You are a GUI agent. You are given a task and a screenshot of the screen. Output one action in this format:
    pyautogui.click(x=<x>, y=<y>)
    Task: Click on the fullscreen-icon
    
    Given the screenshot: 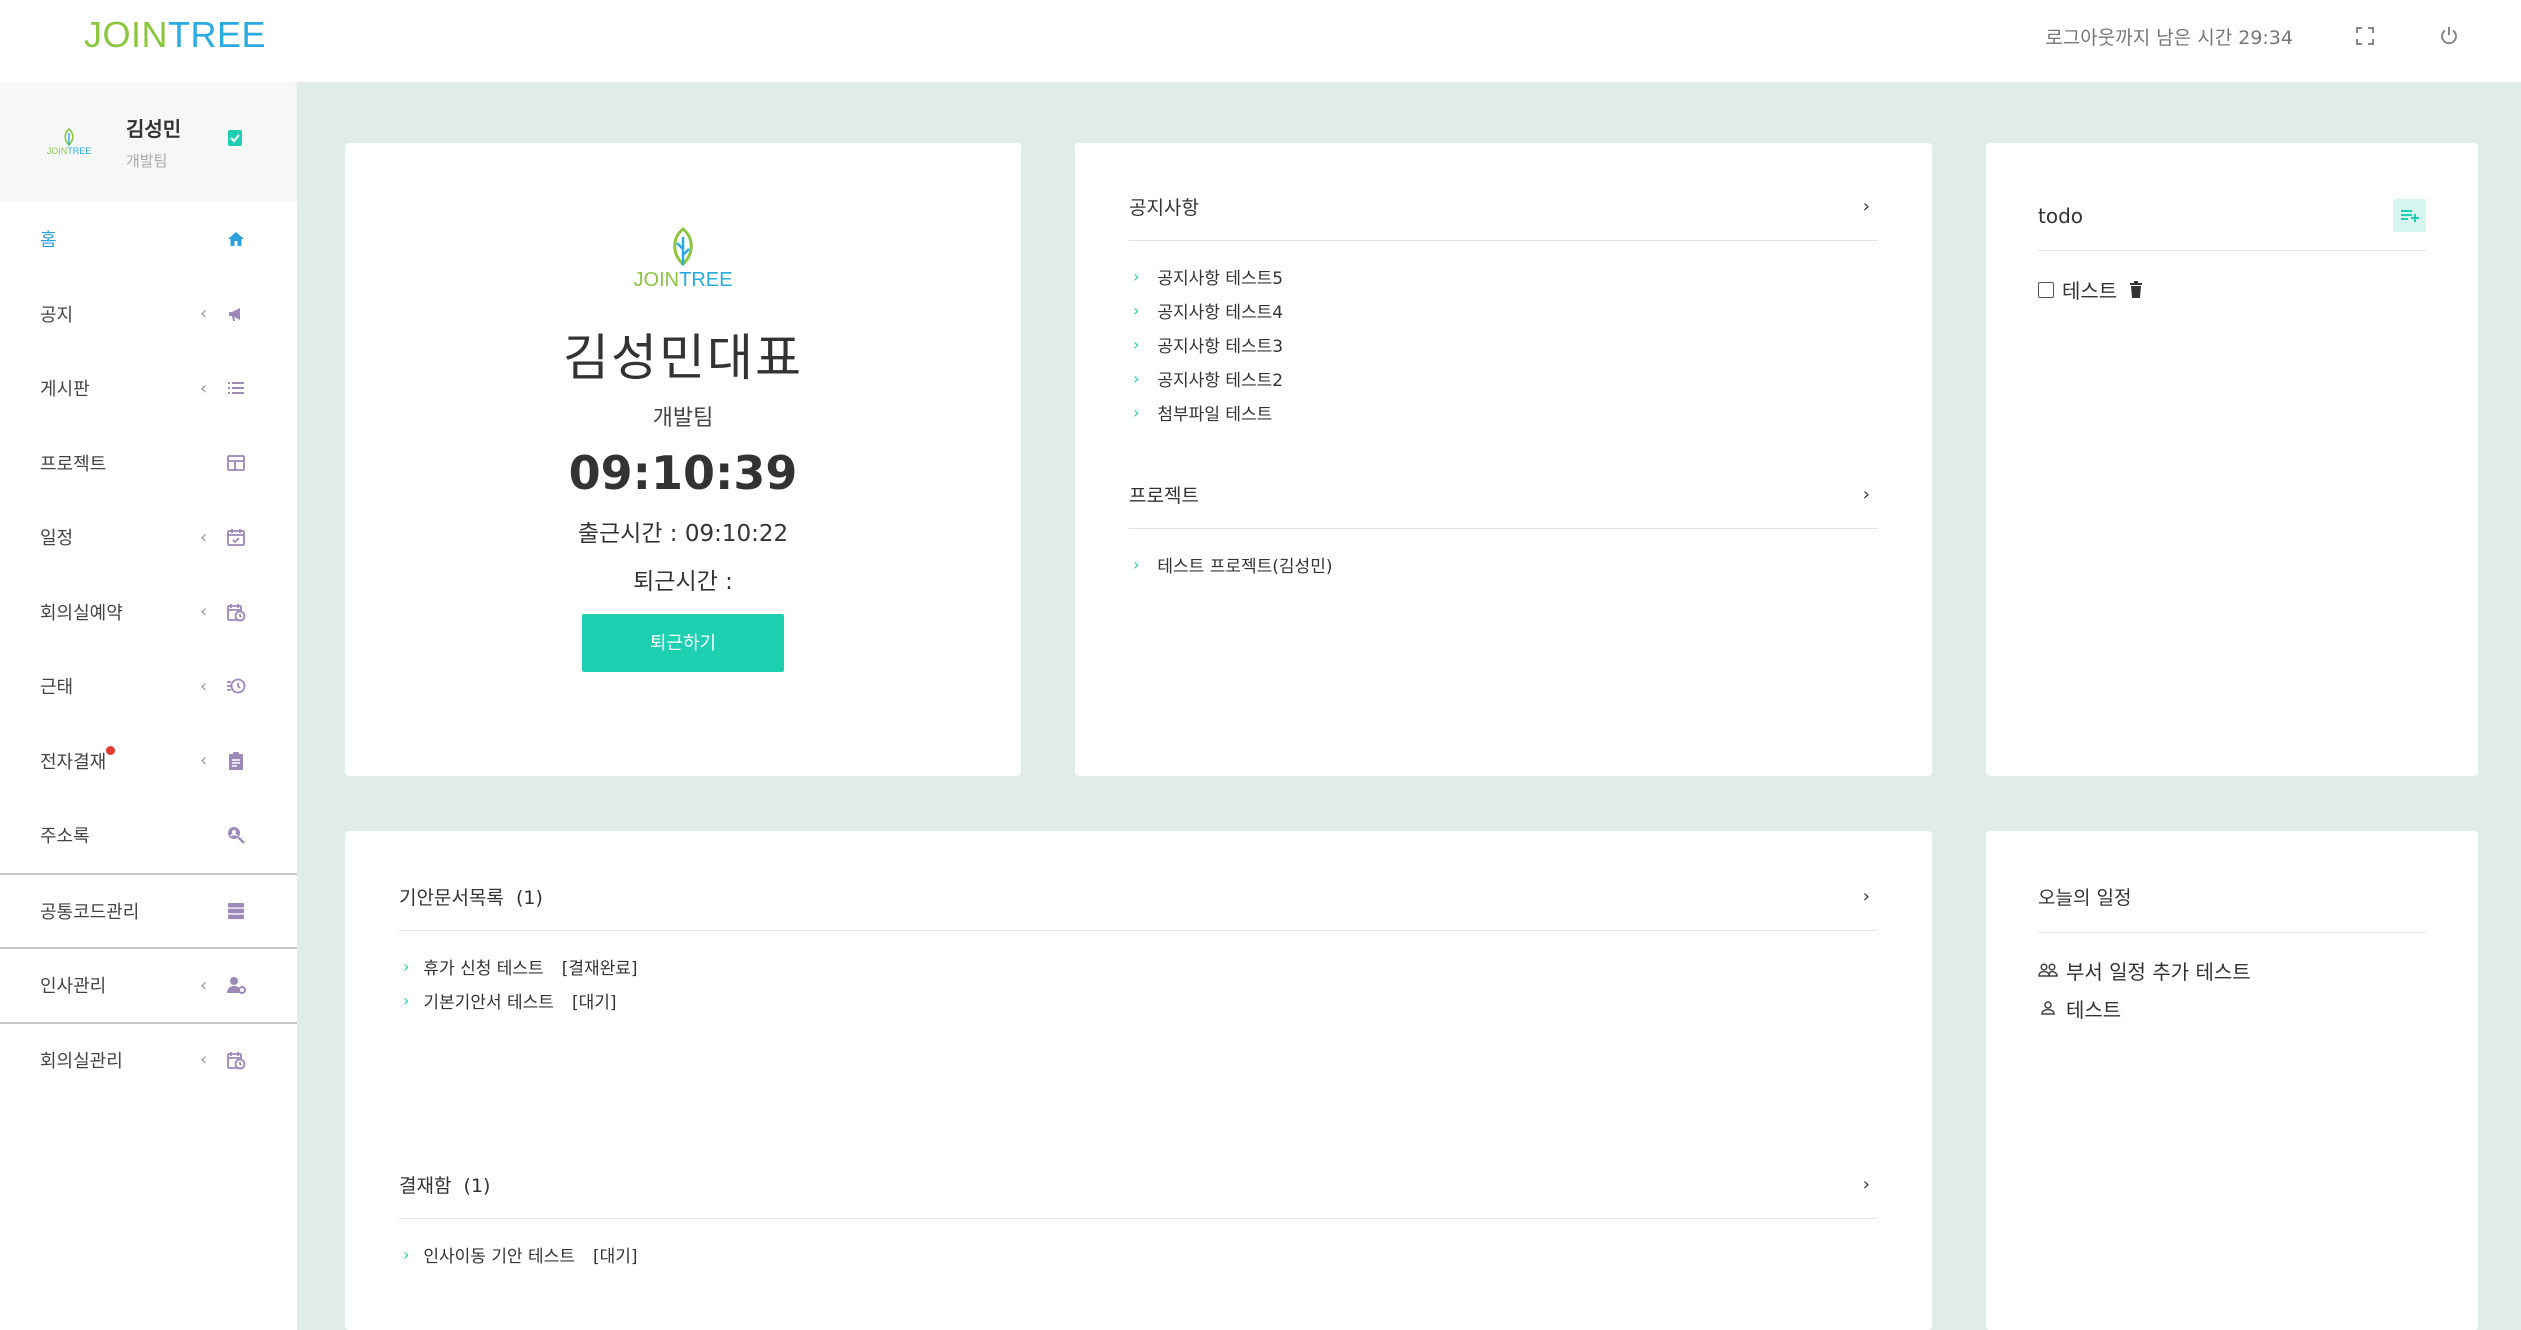 What is the action you would take?
    pyautogui.click(x=2365, y=36)
    